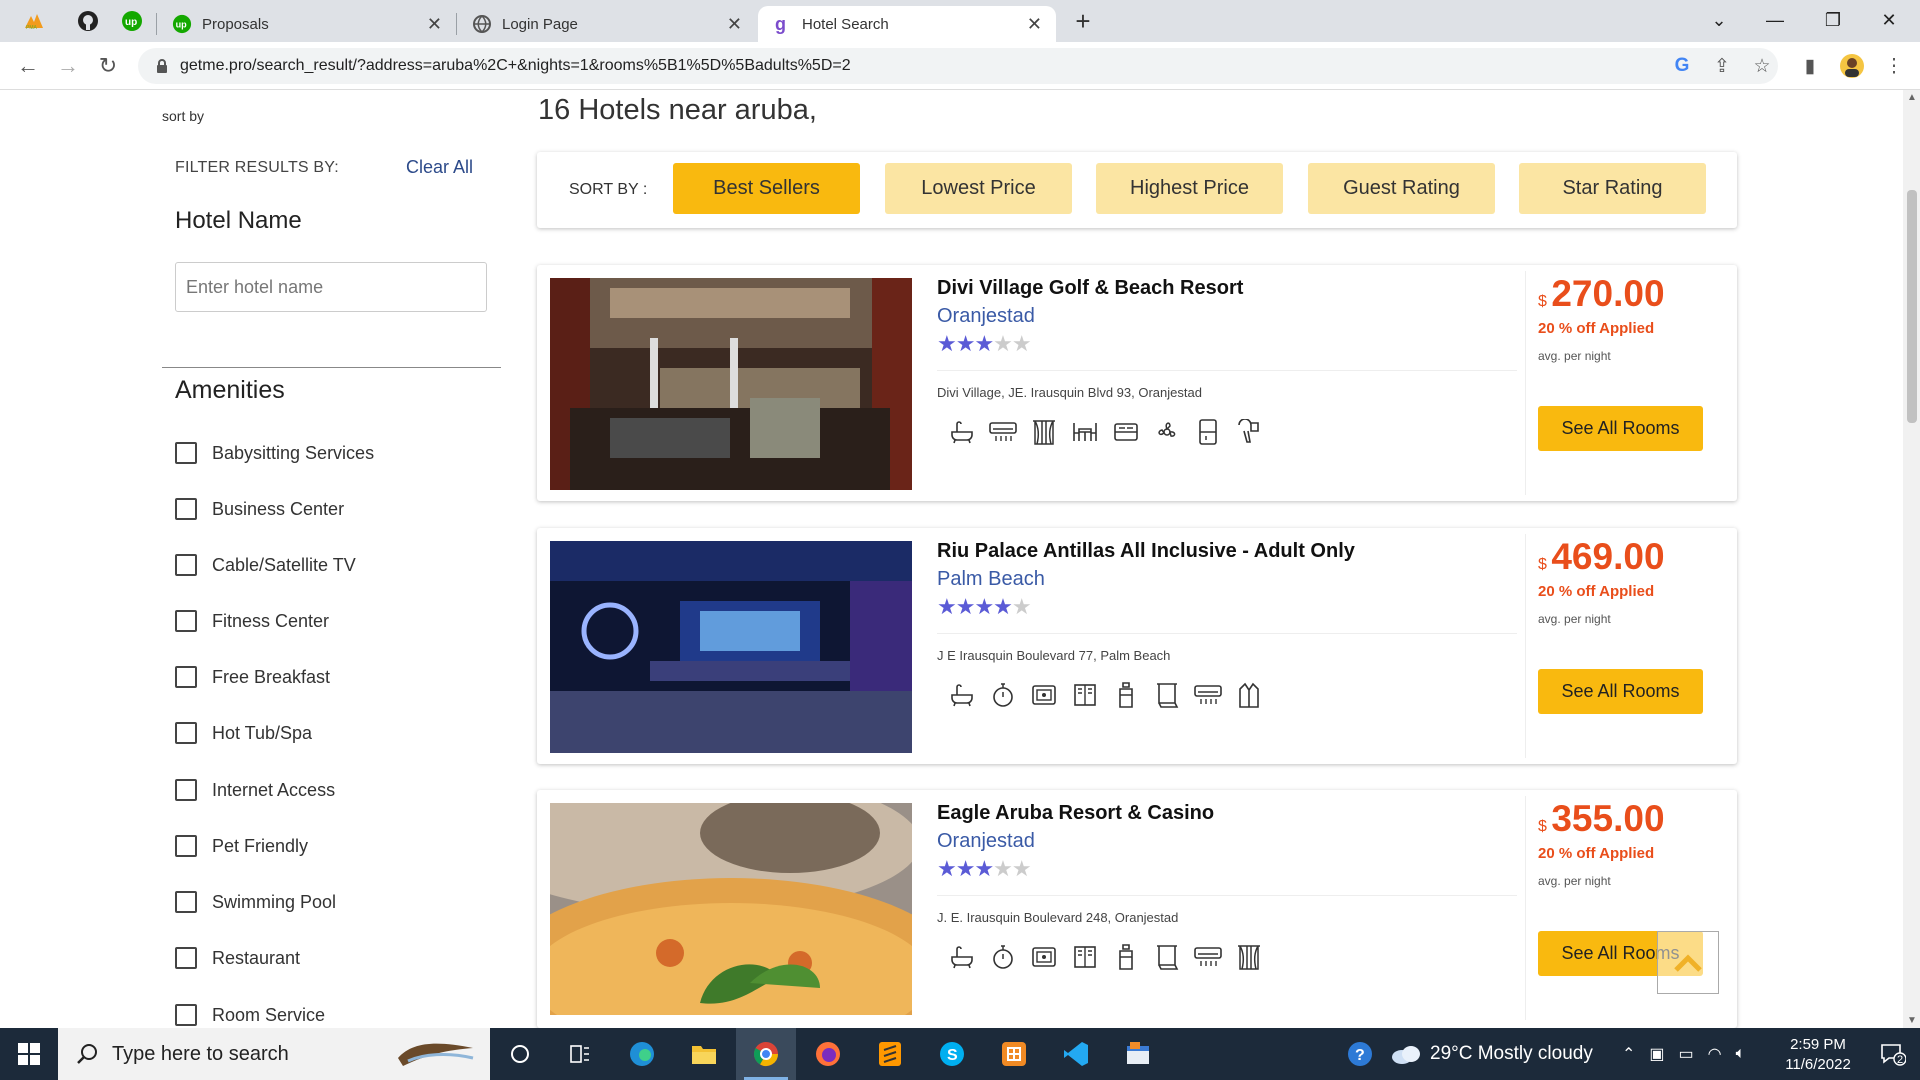 This screenshot has height=1080, width=1920. Describe the element at coordinates (991, 579) in the screenshot. I see `hotel-city-link: Palm Beach` at that location.